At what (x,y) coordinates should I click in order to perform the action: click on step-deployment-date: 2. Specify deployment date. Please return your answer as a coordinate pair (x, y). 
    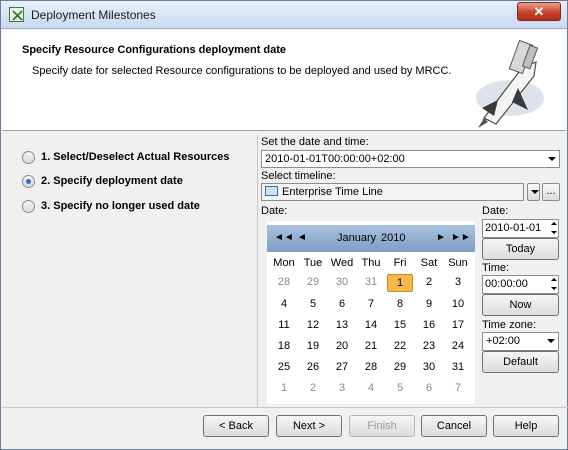
    Looking at the image, I should click on (102, 181).